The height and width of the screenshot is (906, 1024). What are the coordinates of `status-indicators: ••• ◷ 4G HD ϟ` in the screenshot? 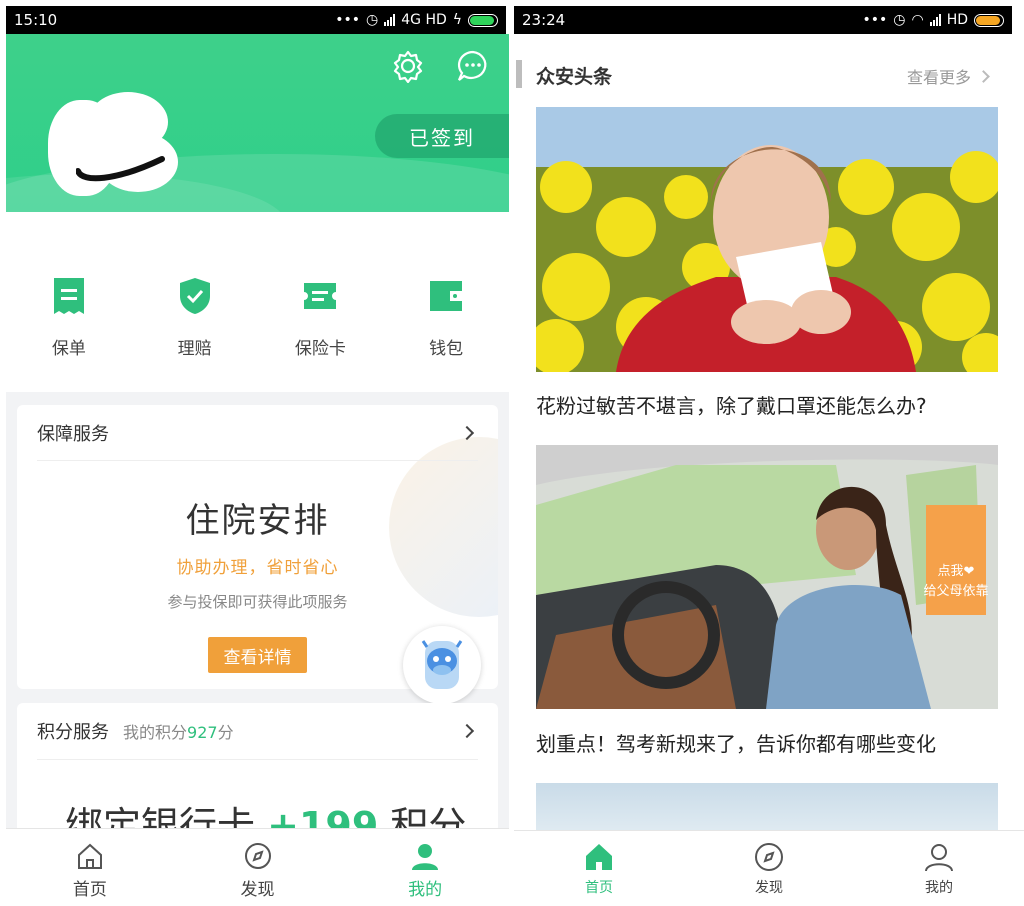 It's located at (416, 20).